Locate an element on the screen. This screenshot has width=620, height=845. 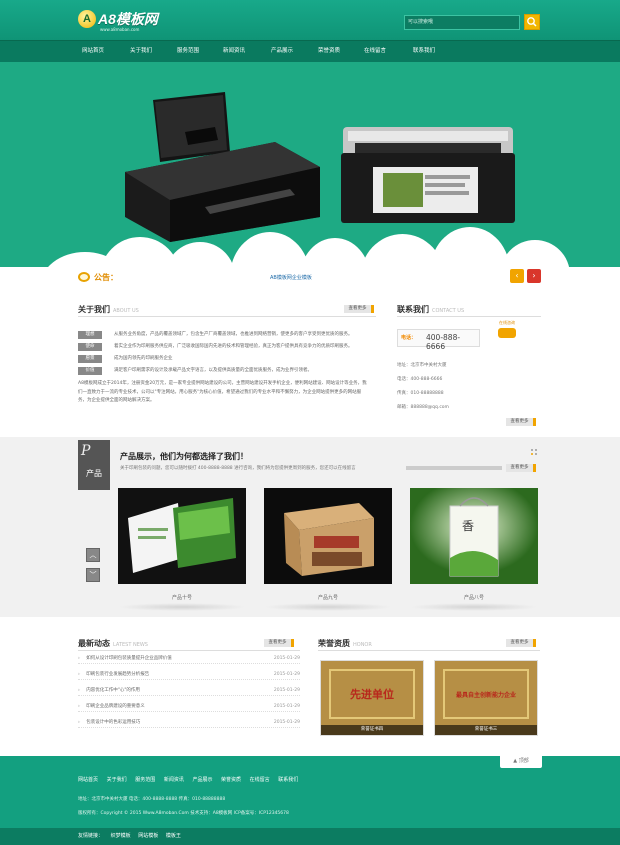
nav-item-contact: 联系我们 is located at coordinates (424, 51).